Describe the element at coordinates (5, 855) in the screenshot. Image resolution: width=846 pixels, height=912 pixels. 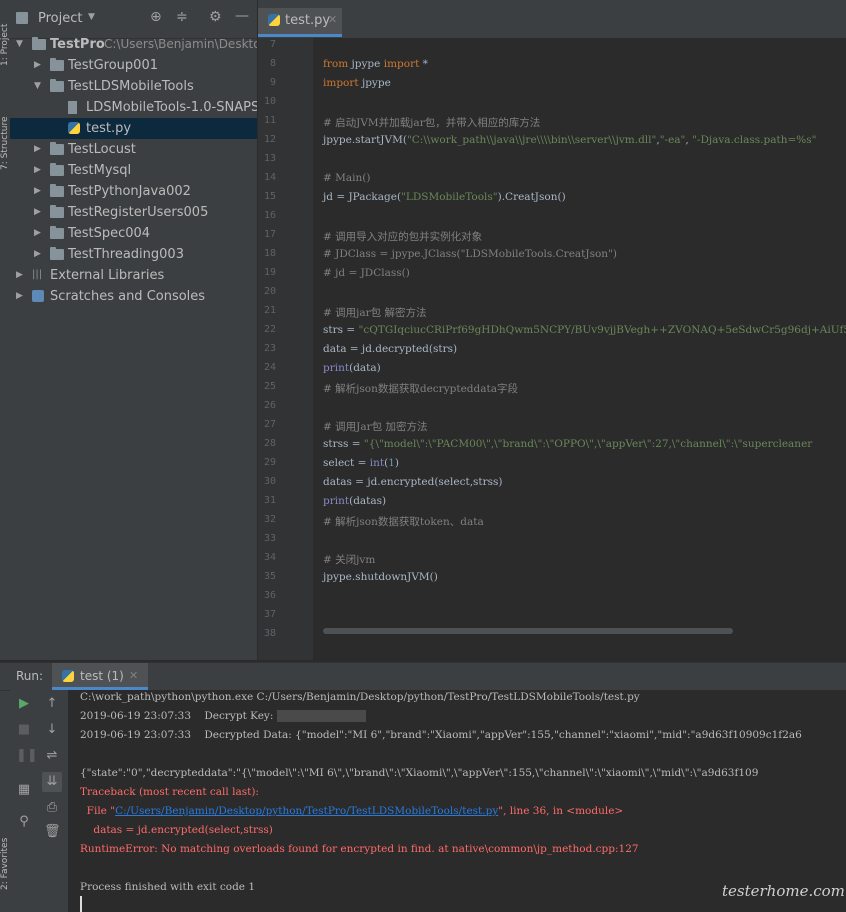
I see `favorites-tool-tab: 2: Favorites` at that location.